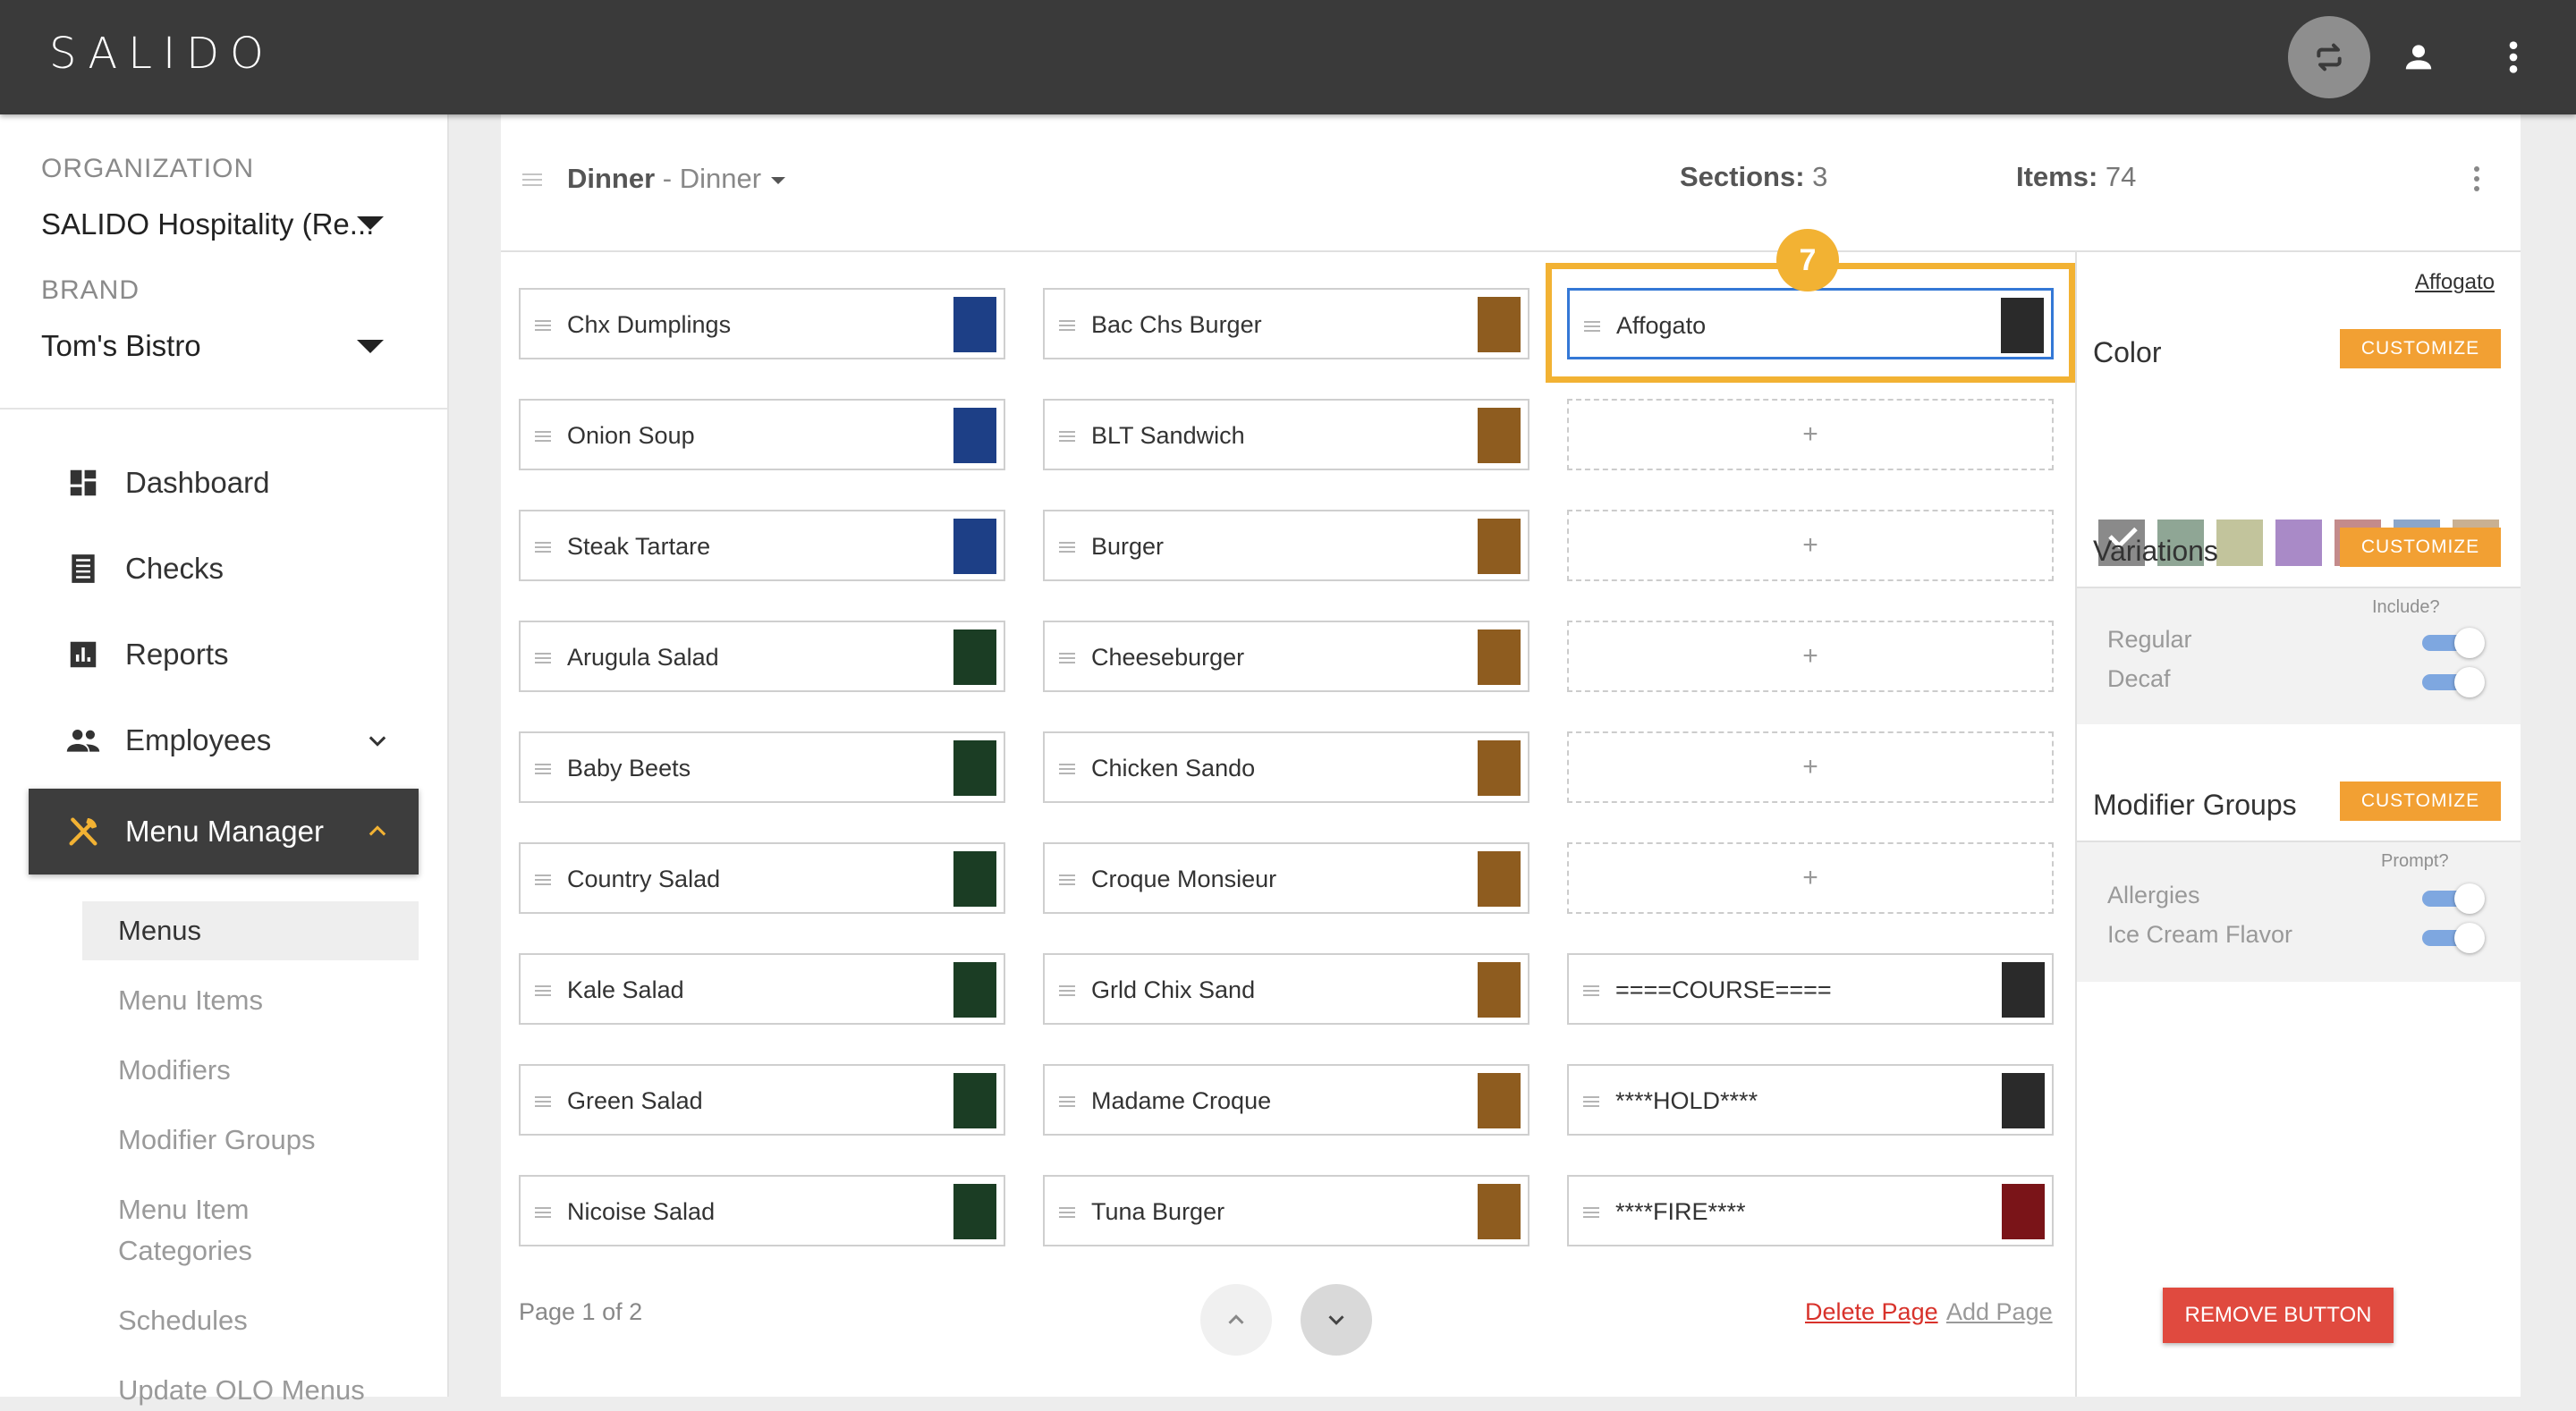 Image resolution: width=2576 pixels, height=1411 pixels. What do you see at coordinates (250, 1141) in the screenshot?
I see `subnav-modifier-groups: Modifier Groups` at bounding box center [250, 1141].